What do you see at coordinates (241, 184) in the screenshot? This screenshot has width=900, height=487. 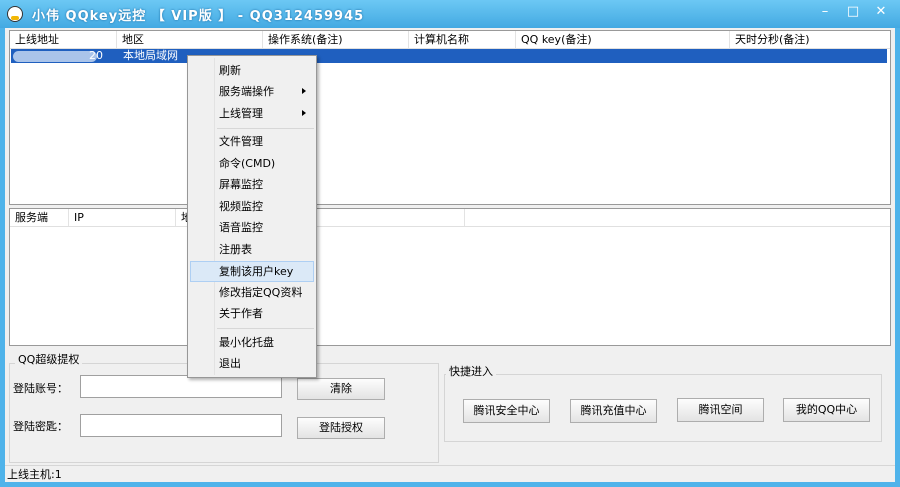 I see `menu-item-label: 屏幕监控` at bounding box center [241, 184].